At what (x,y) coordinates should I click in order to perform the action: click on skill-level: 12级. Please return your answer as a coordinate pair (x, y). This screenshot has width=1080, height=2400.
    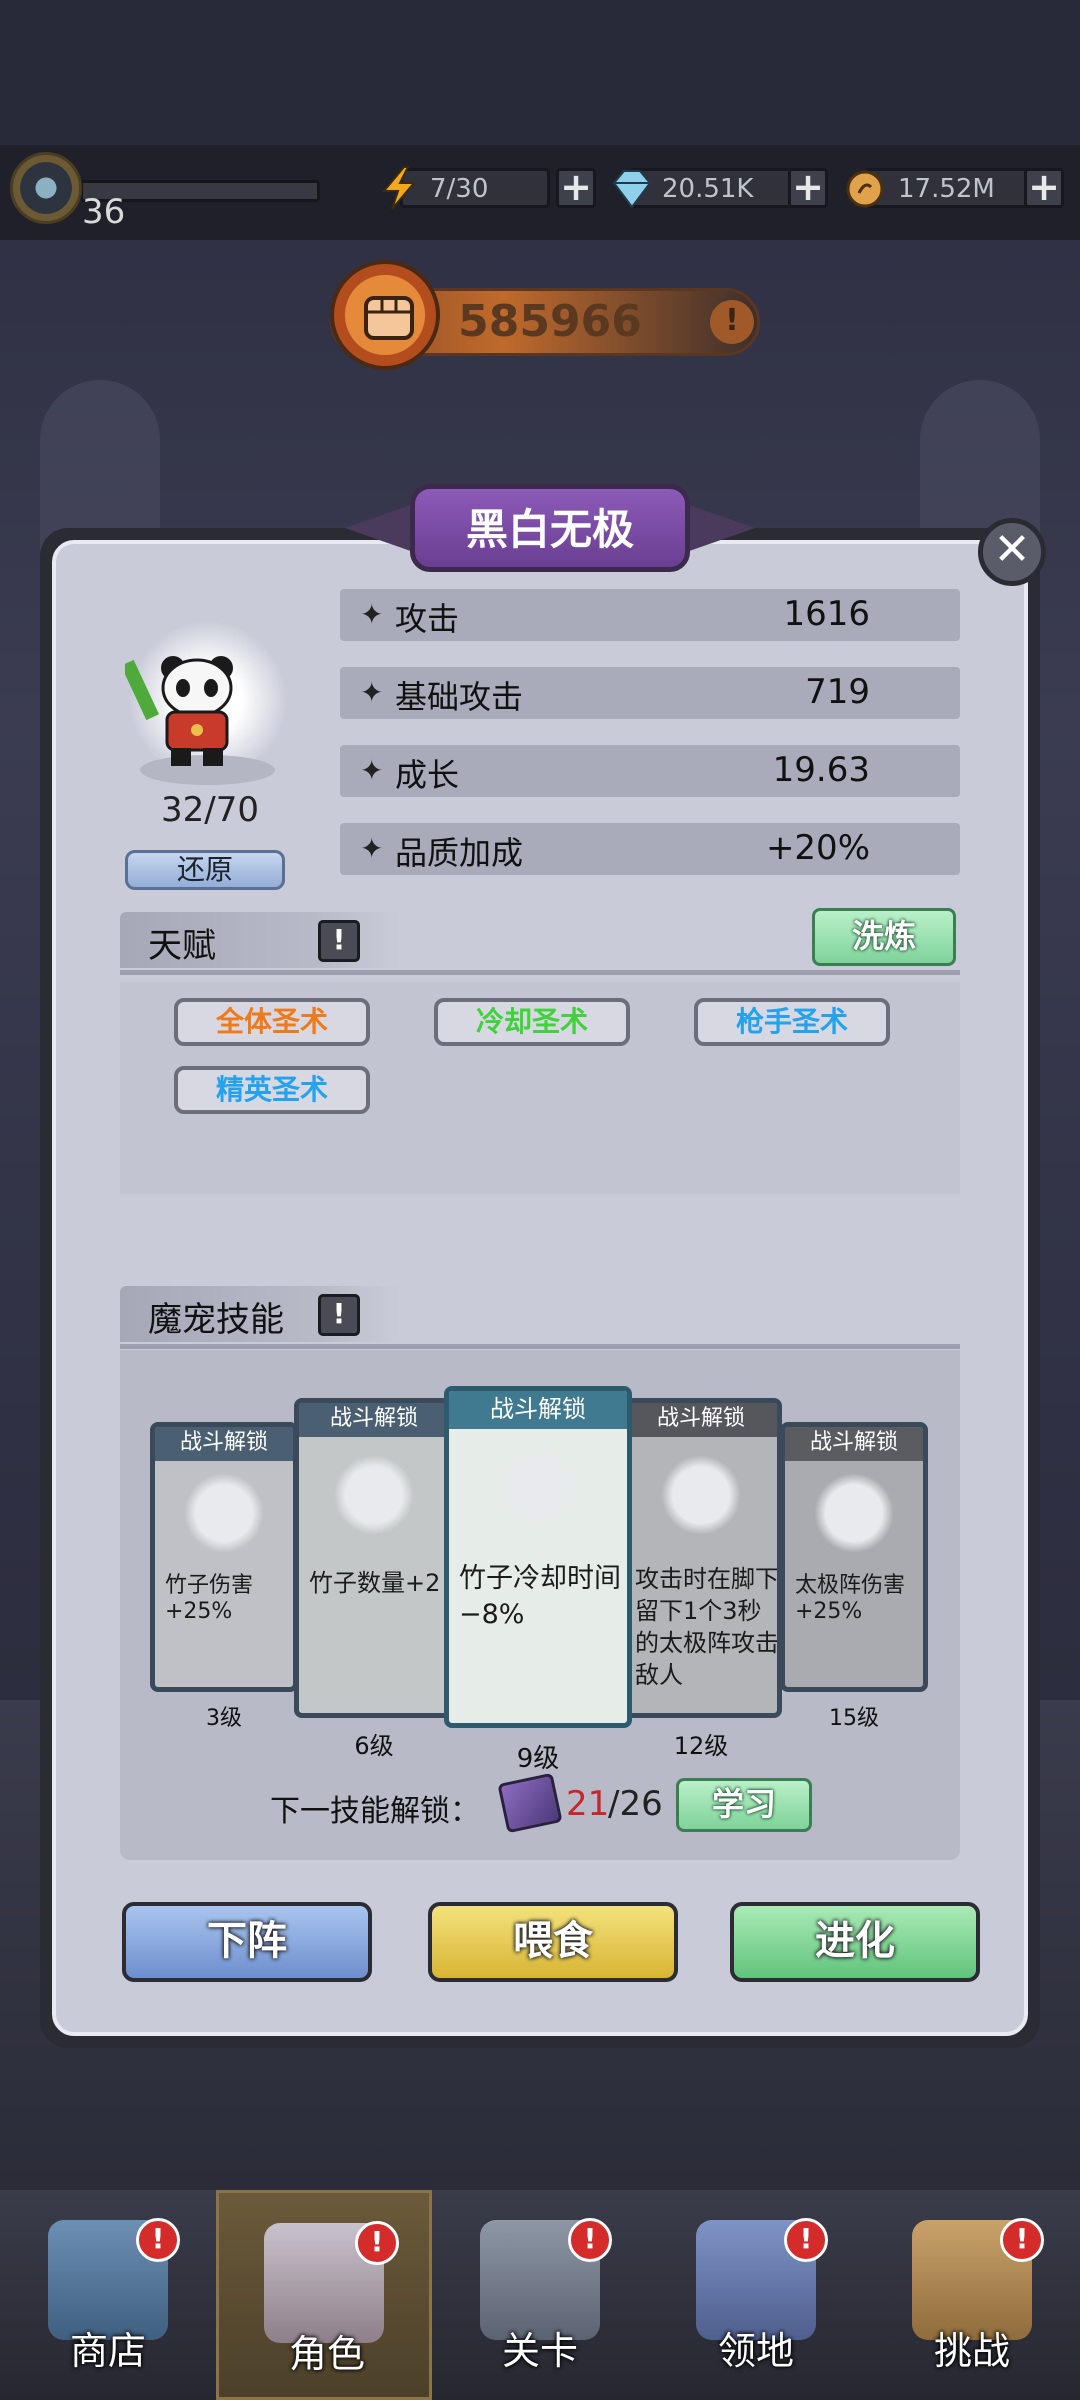
    Looking at the image, I should click on (701, 1746).